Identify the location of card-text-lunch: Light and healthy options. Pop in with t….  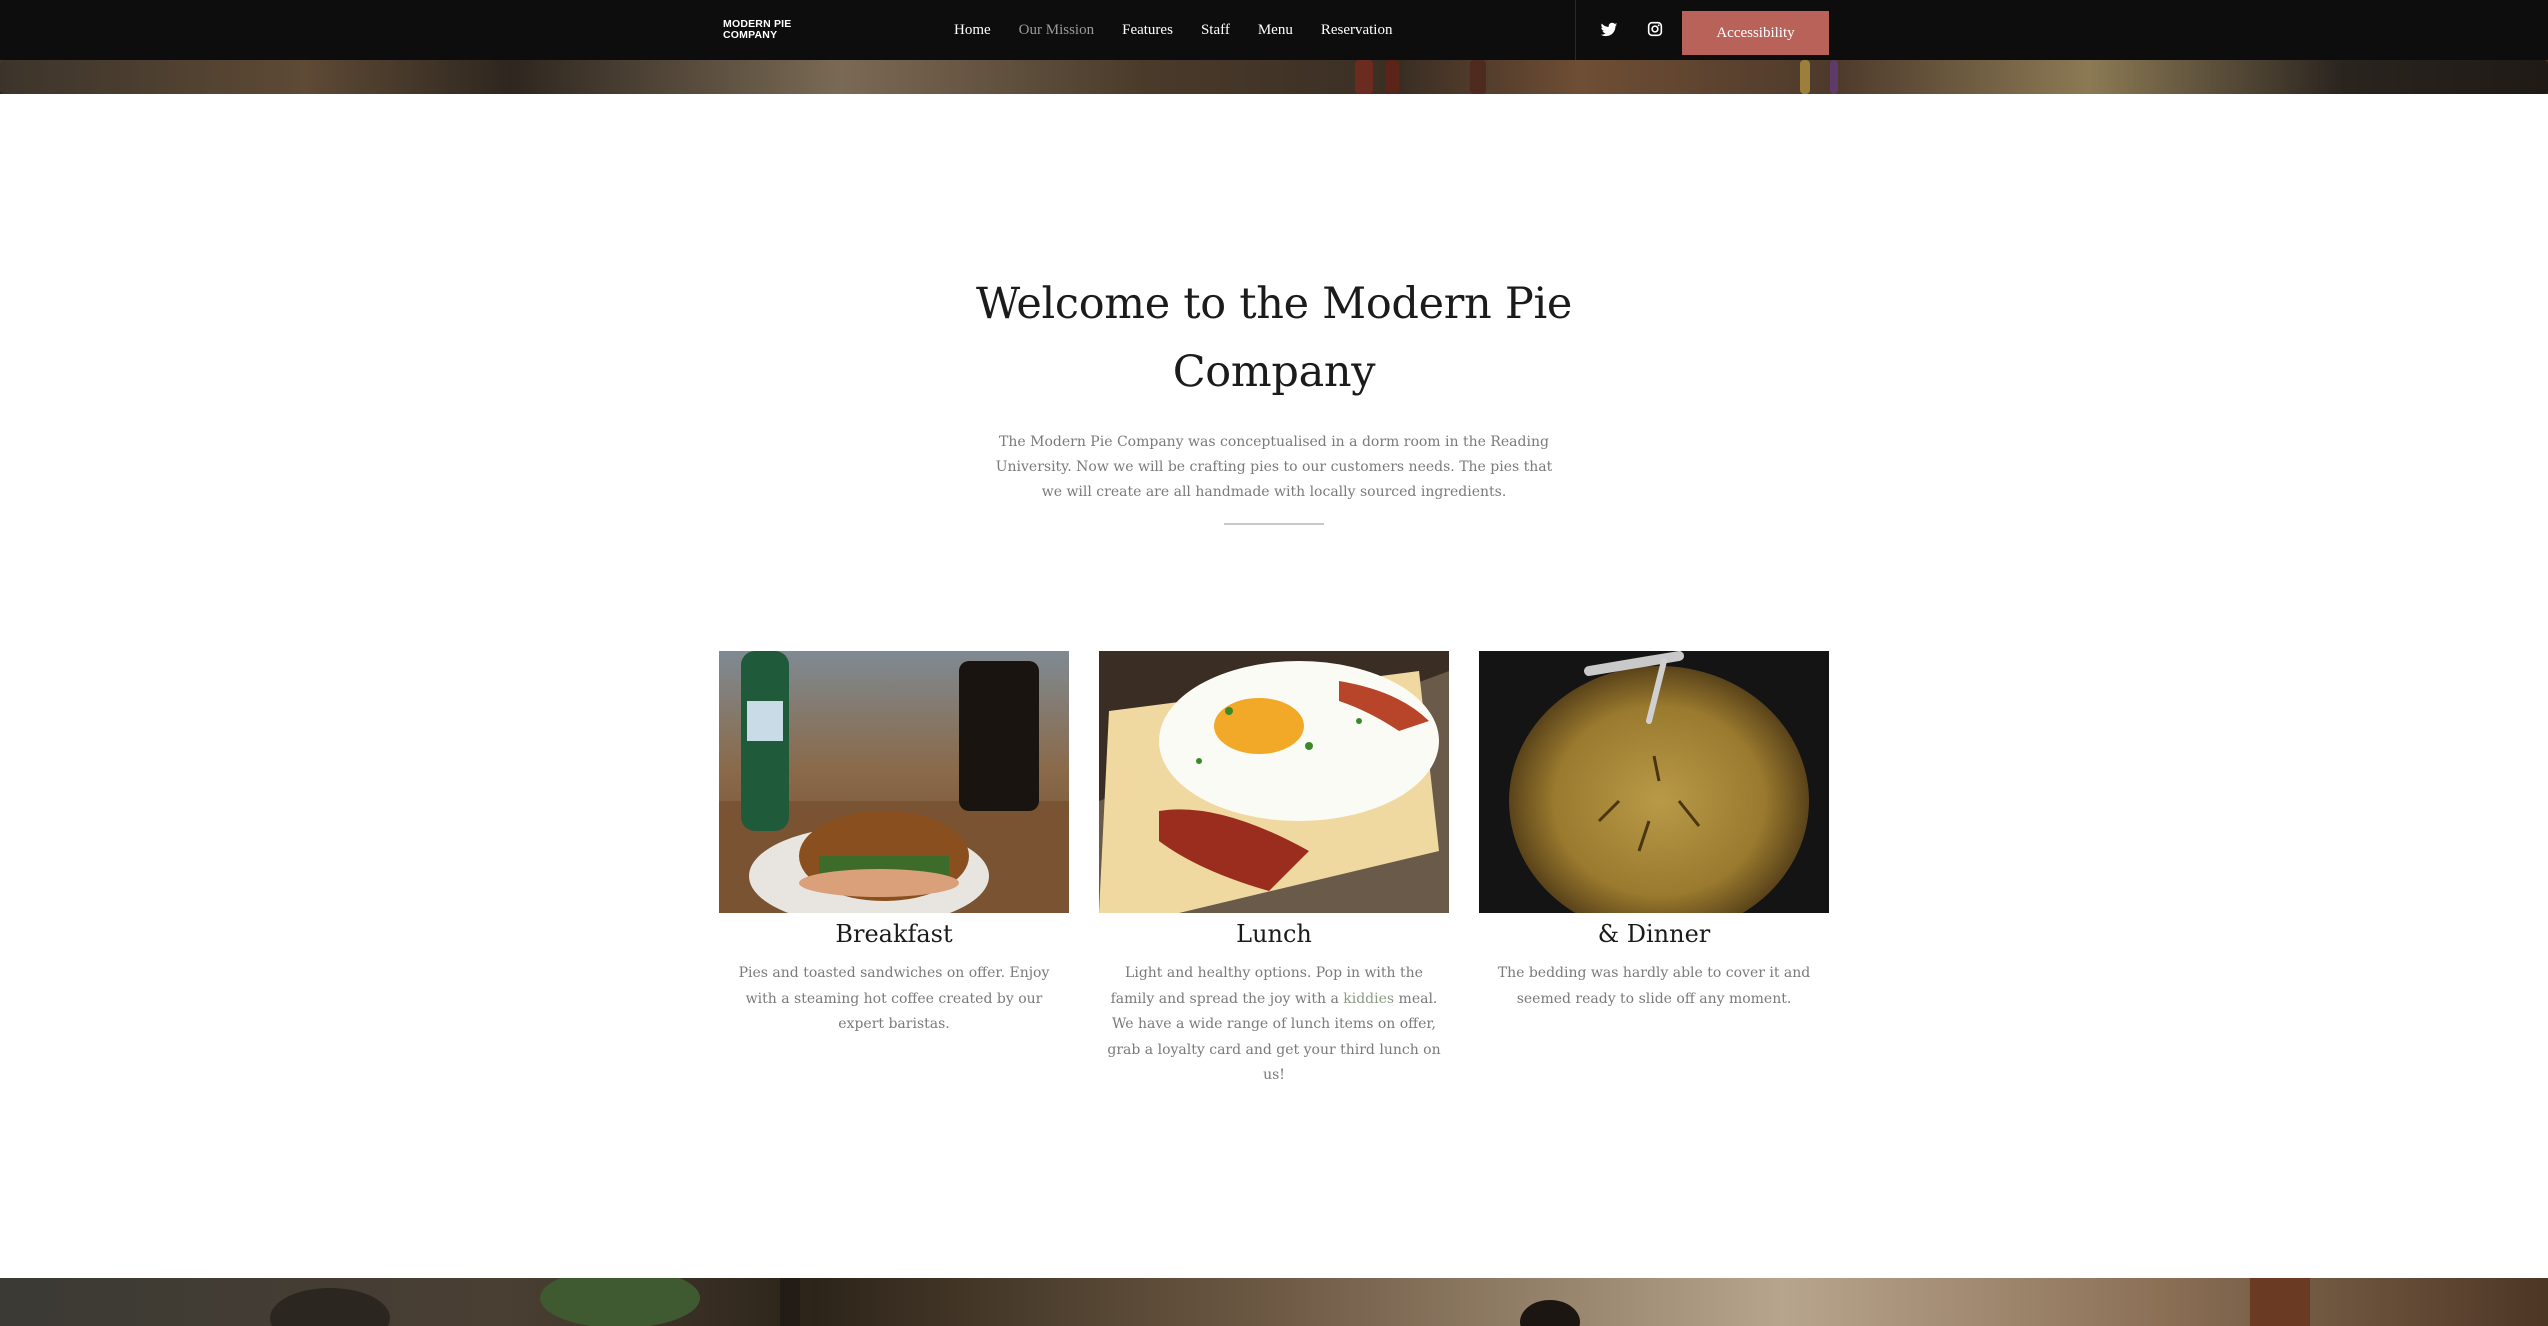
(1274, 1025).